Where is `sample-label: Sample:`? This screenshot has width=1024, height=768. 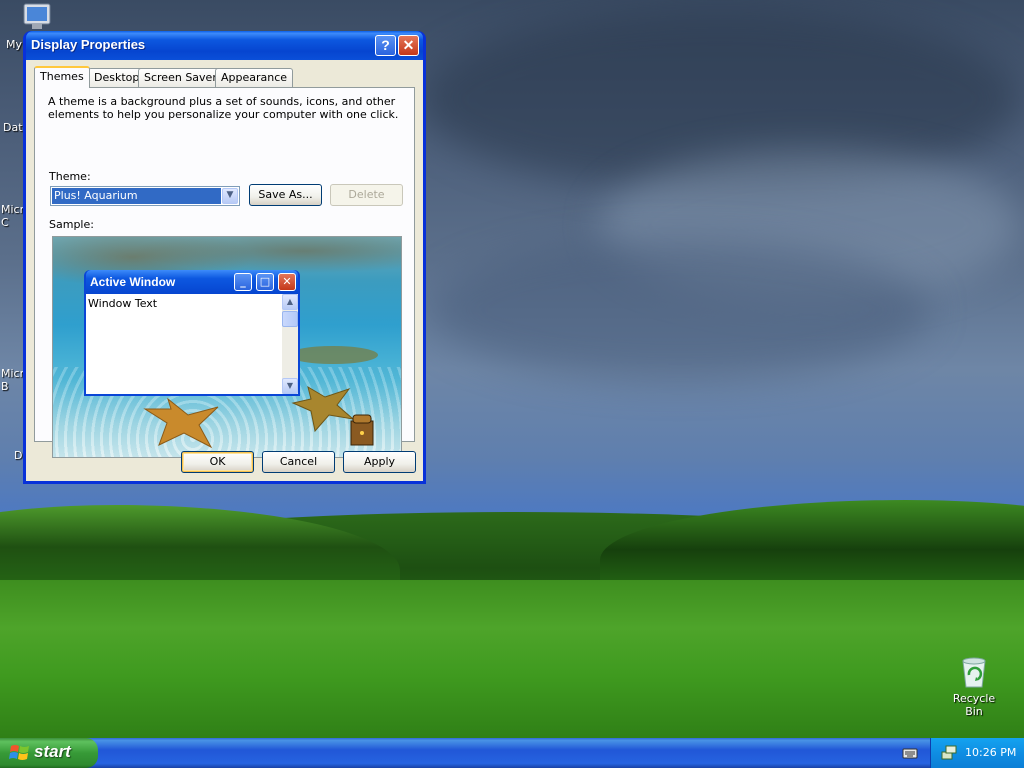 sample-label: Sample: is located at coordinates (71, 224).